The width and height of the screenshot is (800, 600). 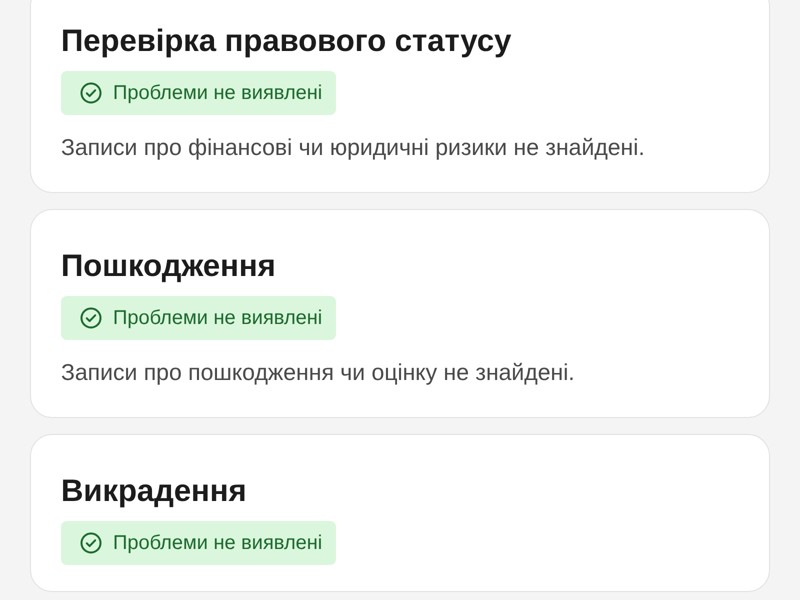 I want to click on card-description: Записи про фінансові чи юридичні ризики не знайдені., so click(x=353, y=147).